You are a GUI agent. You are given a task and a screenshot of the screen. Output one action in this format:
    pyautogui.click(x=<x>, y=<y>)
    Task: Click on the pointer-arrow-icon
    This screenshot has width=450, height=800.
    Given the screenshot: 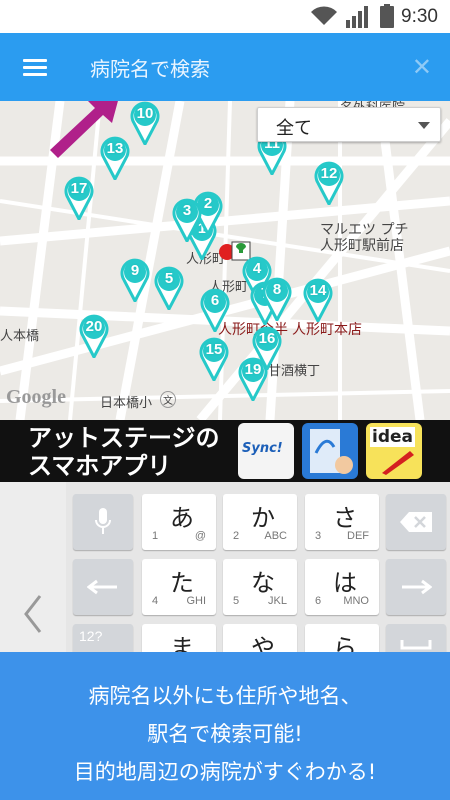 What is the action you would take?
    pyautogui.click(x=84, y=129)
    